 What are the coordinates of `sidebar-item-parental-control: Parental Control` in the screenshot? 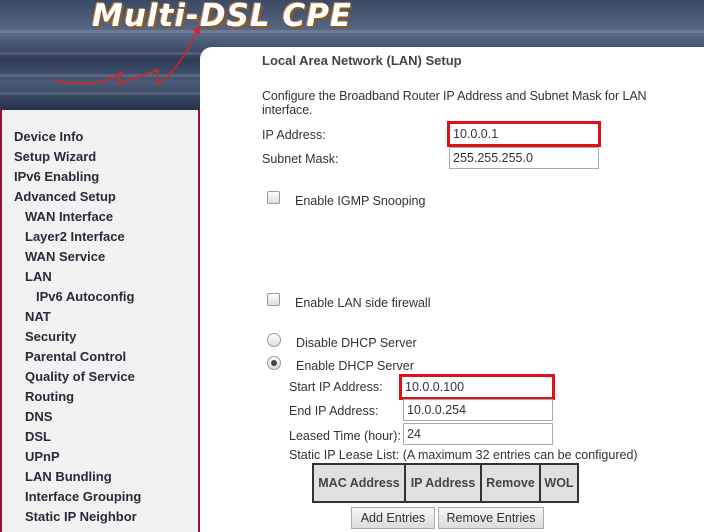 It's located at (75, 356).